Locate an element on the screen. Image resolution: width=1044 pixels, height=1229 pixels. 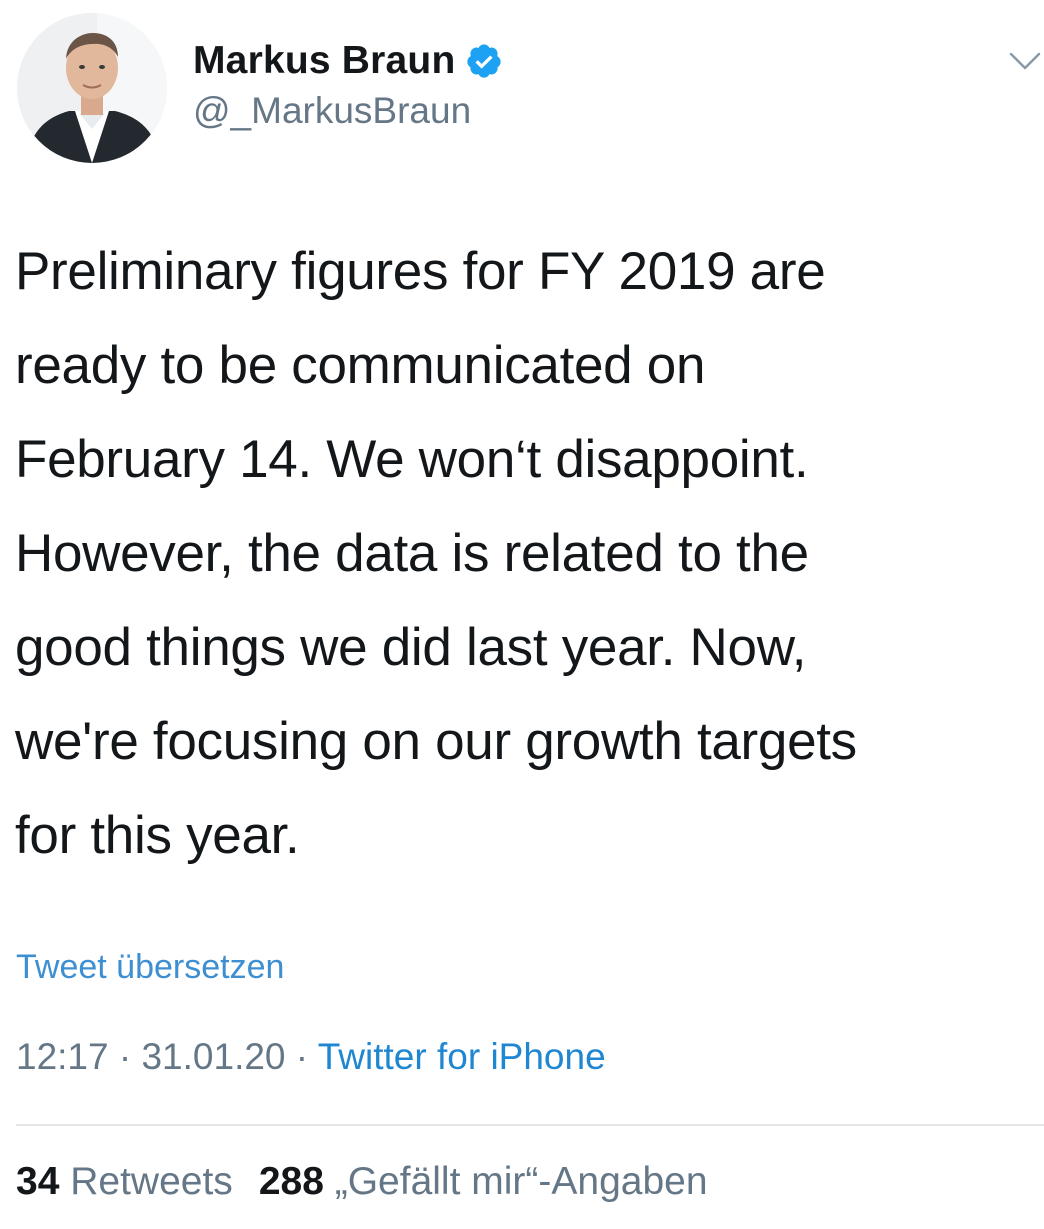
divider is located at coordinates (530, 1125).